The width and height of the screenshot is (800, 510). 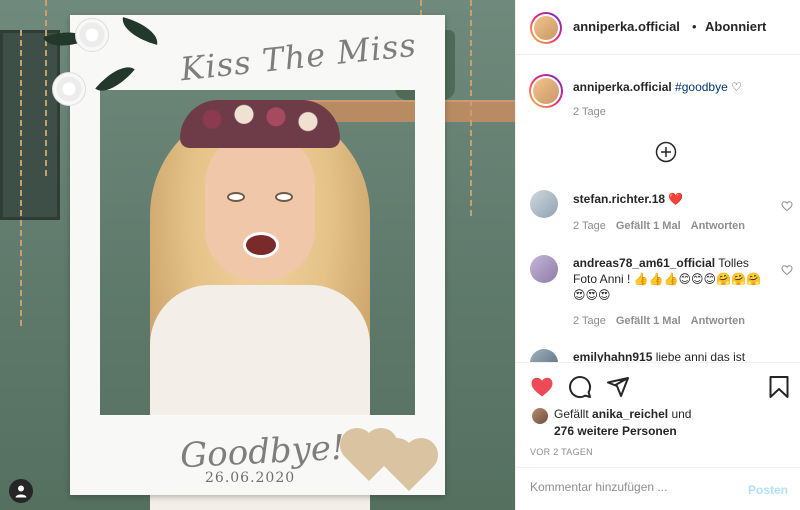 I want to click on comment-item: emilyhahn915 liebe anni das ist, so click(x=673, y=355).